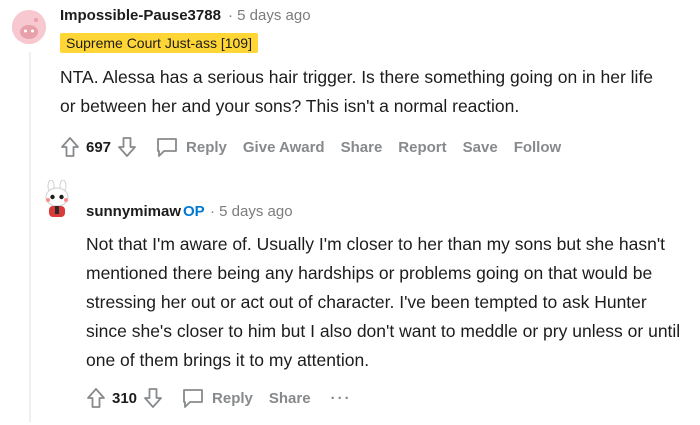  What do you see at coordinates (194, 211) in the screenshot?
I see `op-badge: OP` at bounding box center [194, 211].